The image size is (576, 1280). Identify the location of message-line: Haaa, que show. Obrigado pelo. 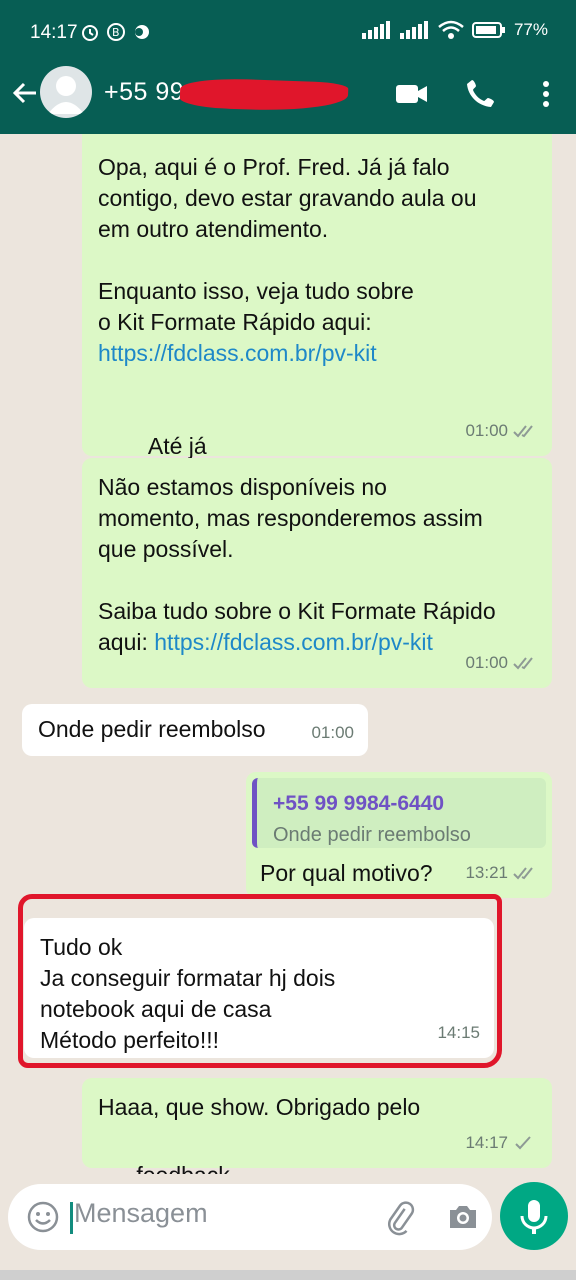
(259, 1107).